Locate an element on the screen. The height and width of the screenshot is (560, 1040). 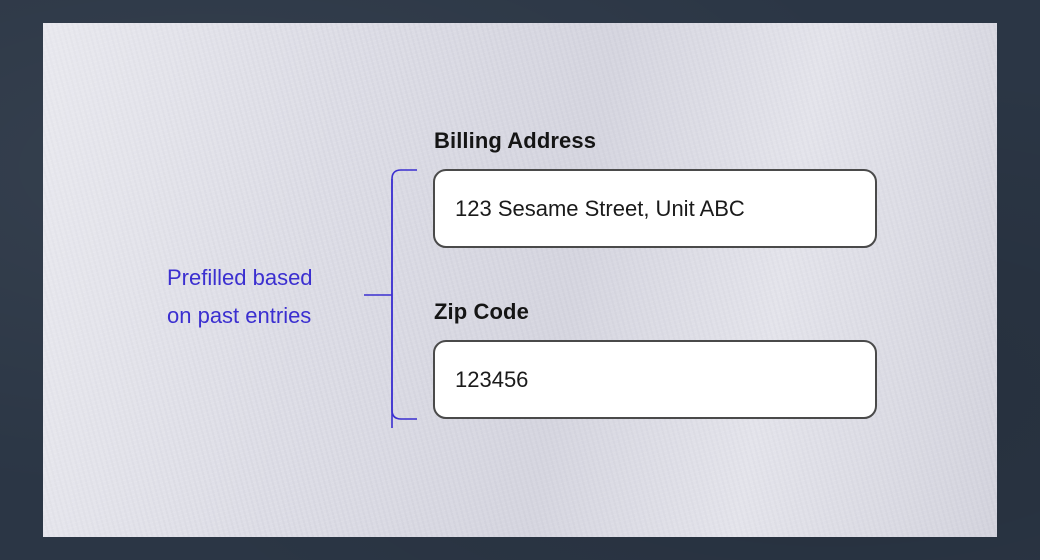
zip-code-label: Zip Code is located at coordinates (481, 311).